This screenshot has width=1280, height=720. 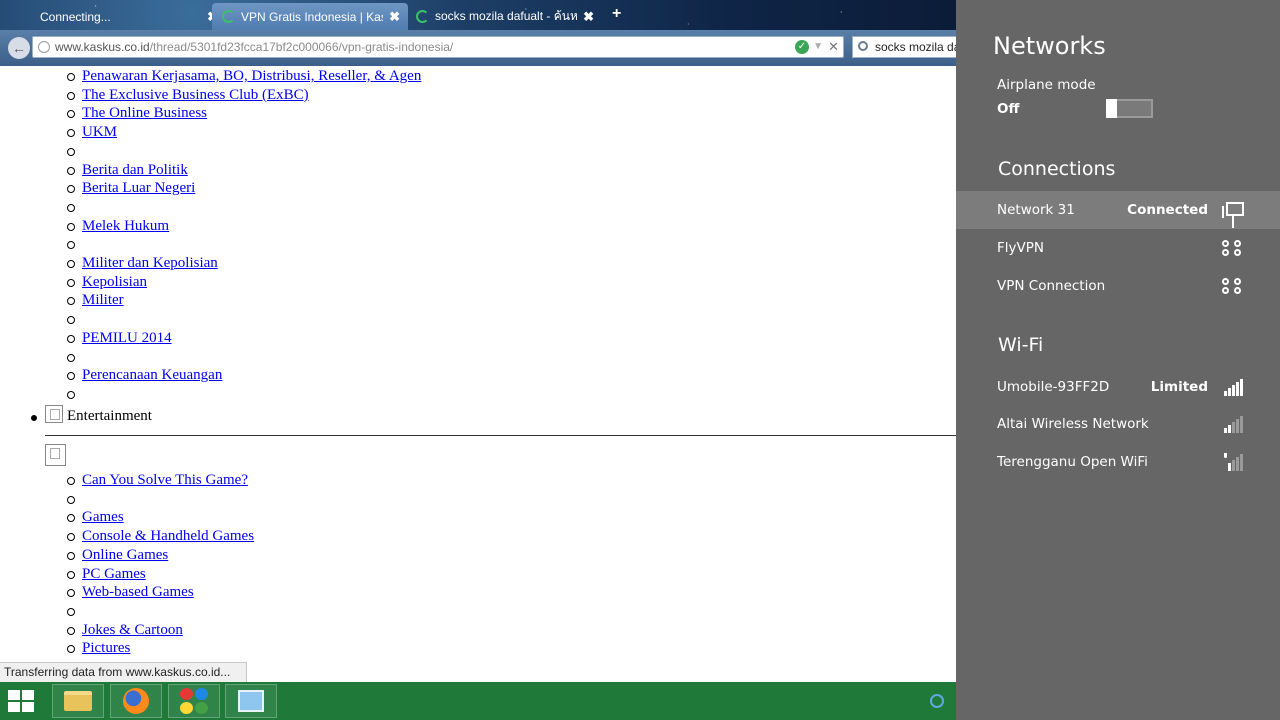 What do you see at coordinates (168, 536) in the screenshot?
I see `forum-link: Console & Handheld Games` at bounding box center [168, 536].